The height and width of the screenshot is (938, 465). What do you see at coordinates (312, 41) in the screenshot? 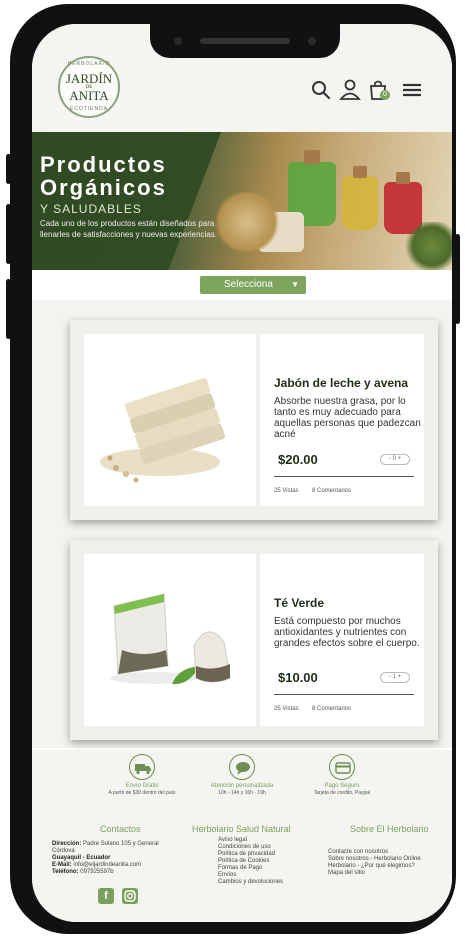
I see `front-camera` at bounding box center [312, 41].